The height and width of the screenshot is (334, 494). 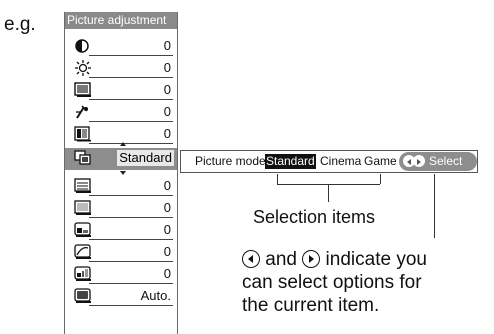 What do you see at coordinates (83, 230) in the screenshot?
I see `black-level-icon` at bounding box center [83, 230].